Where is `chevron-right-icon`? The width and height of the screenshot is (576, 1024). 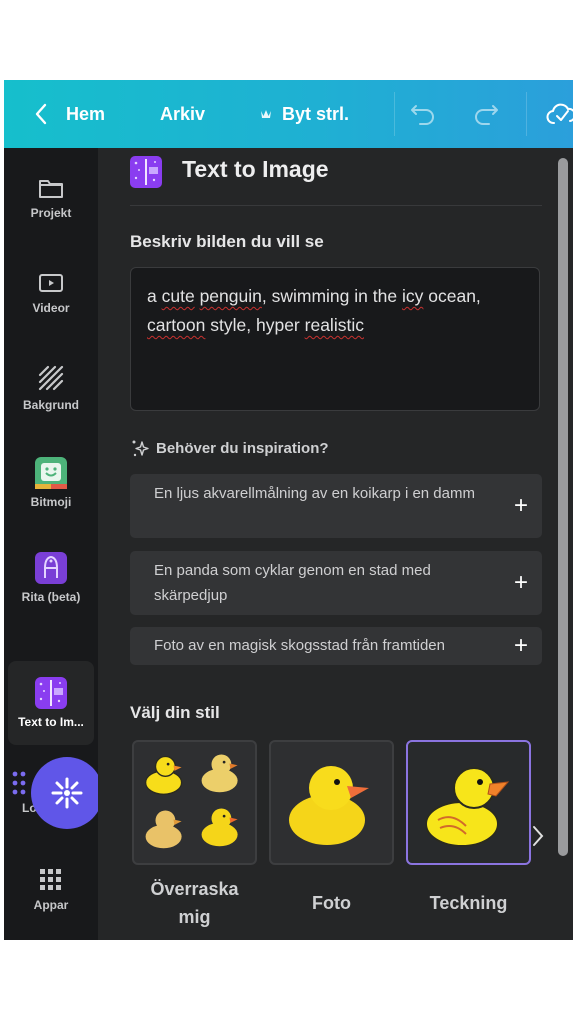 chevron-right-icon is located at coordinates (538, 836).